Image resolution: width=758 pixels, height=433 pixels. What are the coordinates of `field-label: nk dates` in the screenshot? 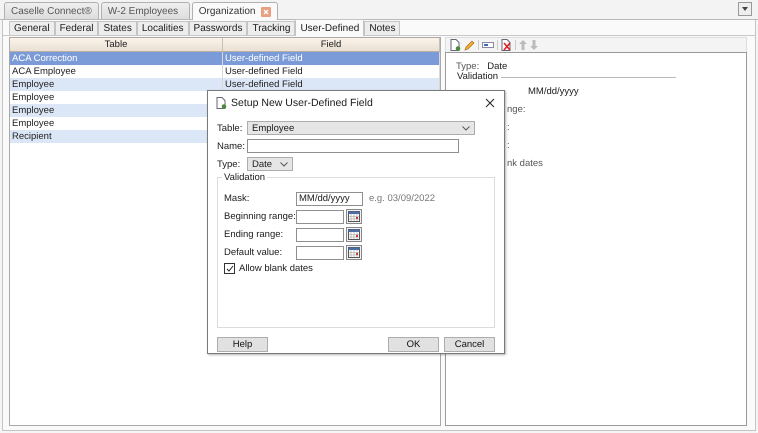 It's located at (525, 163).